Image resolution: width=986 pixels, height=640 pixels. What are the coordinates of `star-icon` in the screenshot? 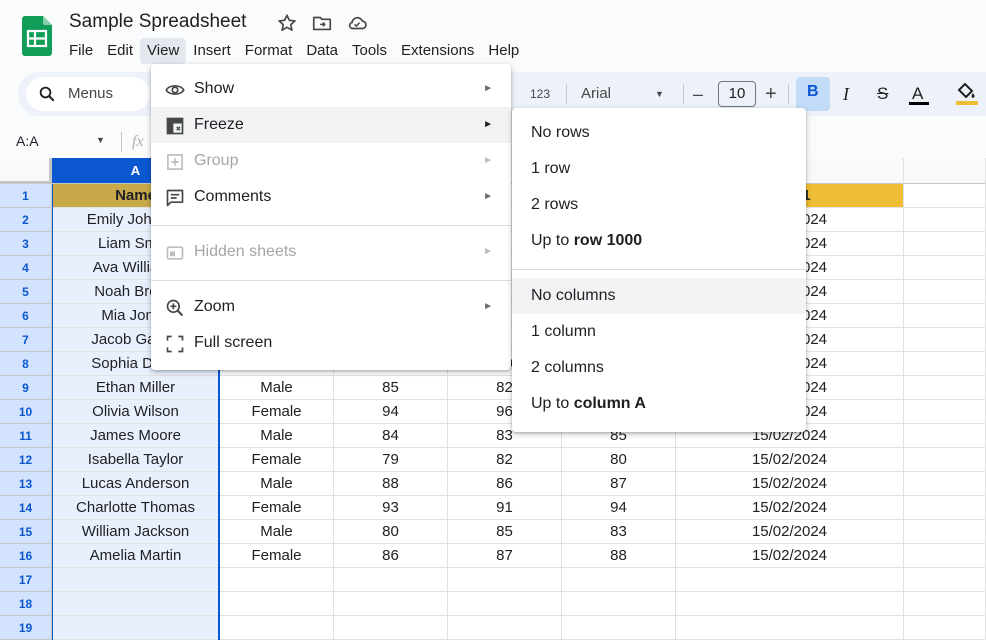 It's located at (287, 23).